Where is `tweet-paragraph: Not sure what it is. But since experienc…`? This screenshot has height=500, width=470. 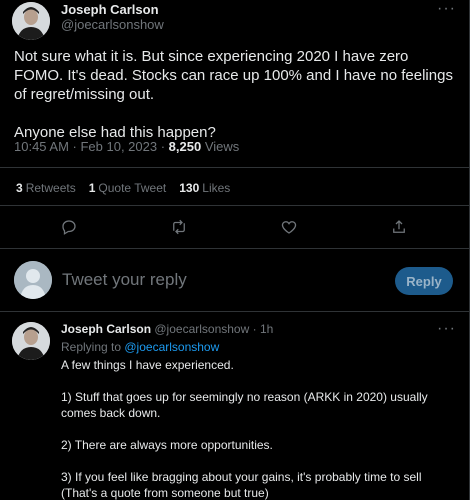
tweet-paragraph: Not sure what it is. But since experienc… is located at coordinates (233, 75).